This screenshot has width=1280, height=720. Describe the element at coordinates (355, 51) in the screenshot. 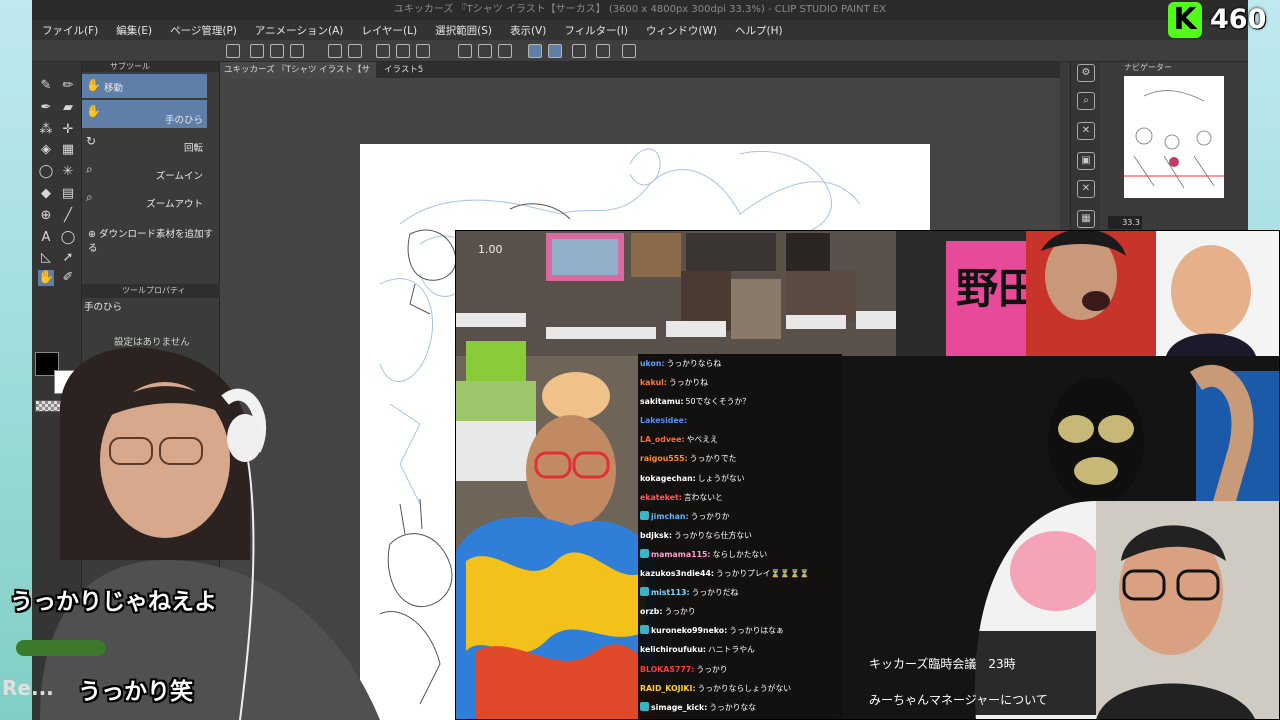

I see `redo-icon` at that location.